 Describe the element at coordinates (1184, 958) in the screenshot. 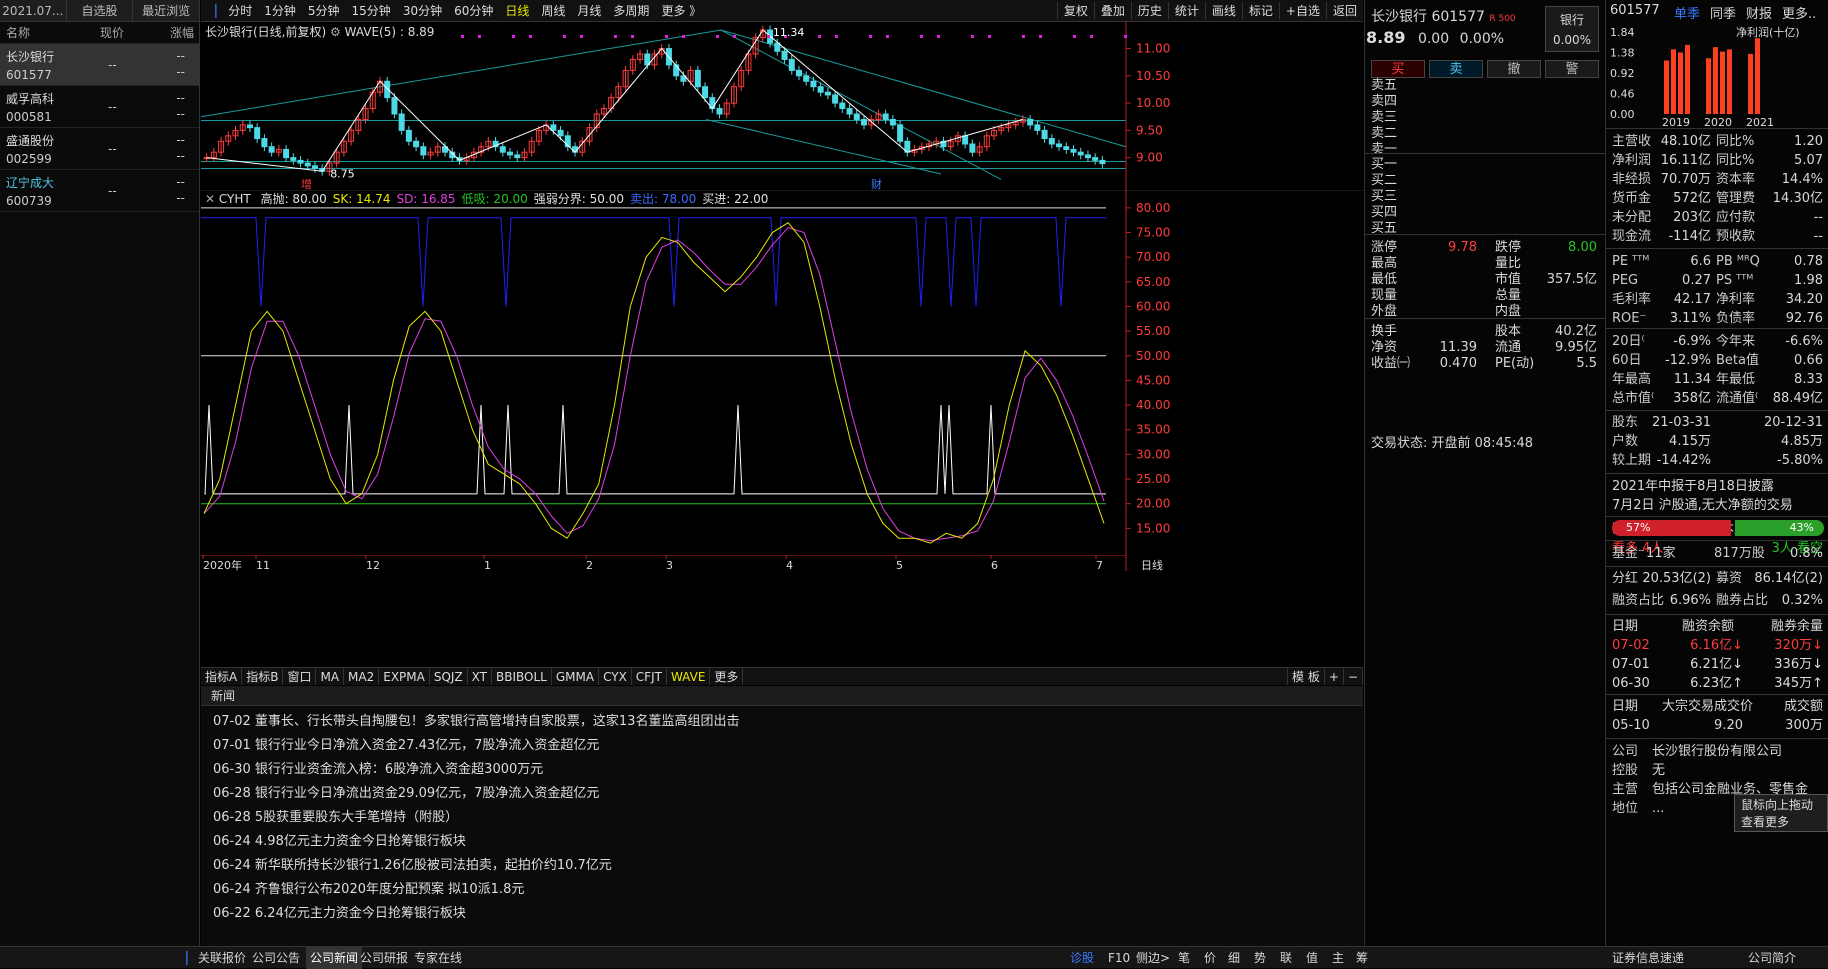

I see `bottom-right-tab: 笔` at that location.